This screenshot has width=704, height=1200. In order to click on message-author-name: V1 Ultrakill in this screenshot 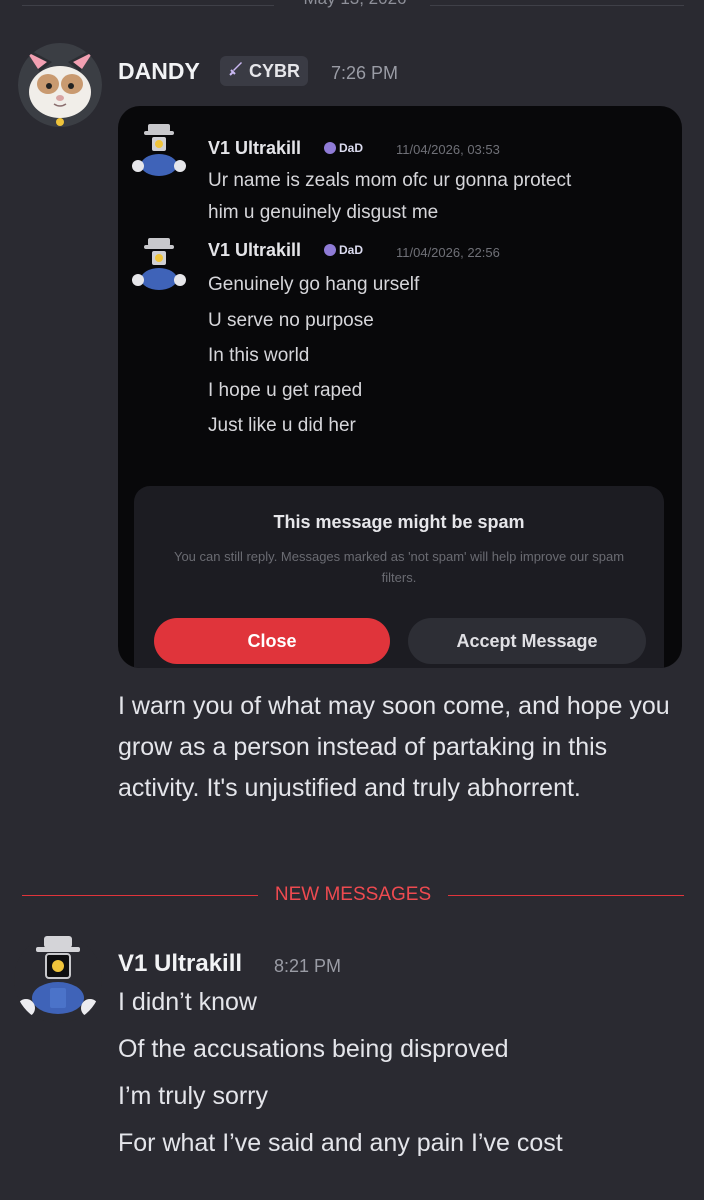, I will do `click(180, 964)`.